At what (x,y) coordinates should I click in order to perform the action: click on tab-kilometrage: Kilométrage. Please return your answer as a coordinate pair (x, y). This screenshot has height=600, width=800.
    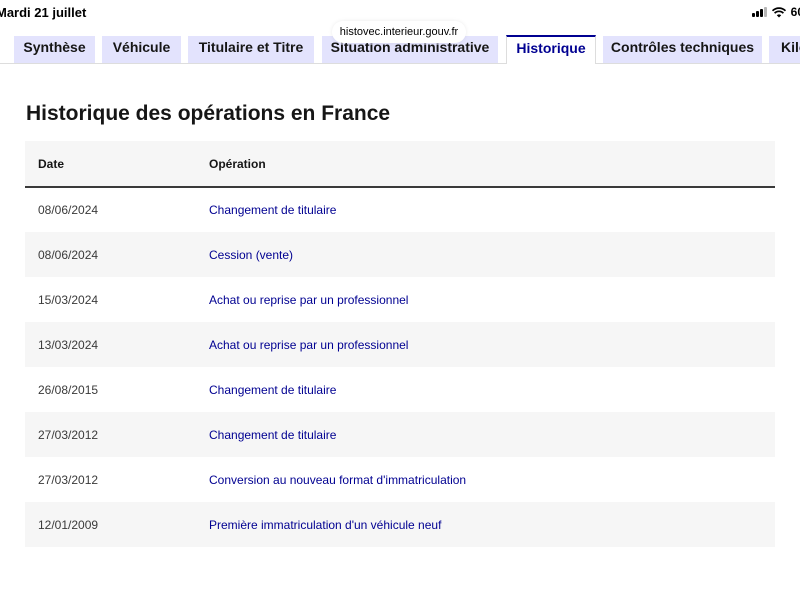
    Looking at the image, I should click on (784, 49).